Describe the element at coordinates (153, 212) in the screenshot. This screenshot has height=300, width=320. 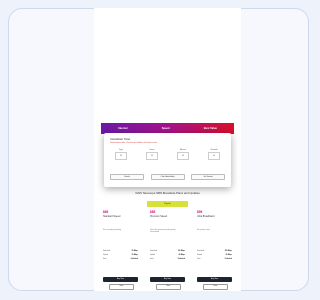
I see `plan-price: $85` at that location.